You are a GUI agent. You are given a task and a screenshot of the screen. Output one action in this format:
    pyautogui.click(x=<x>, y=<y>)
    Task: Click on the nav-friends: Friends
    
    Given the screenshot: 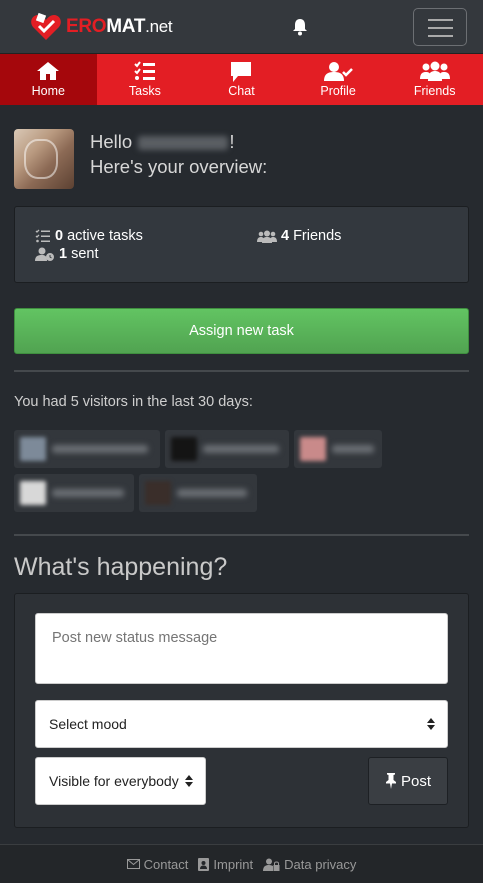 What is the action you would take?
    pyautogui.click(x=434, y=79)
    